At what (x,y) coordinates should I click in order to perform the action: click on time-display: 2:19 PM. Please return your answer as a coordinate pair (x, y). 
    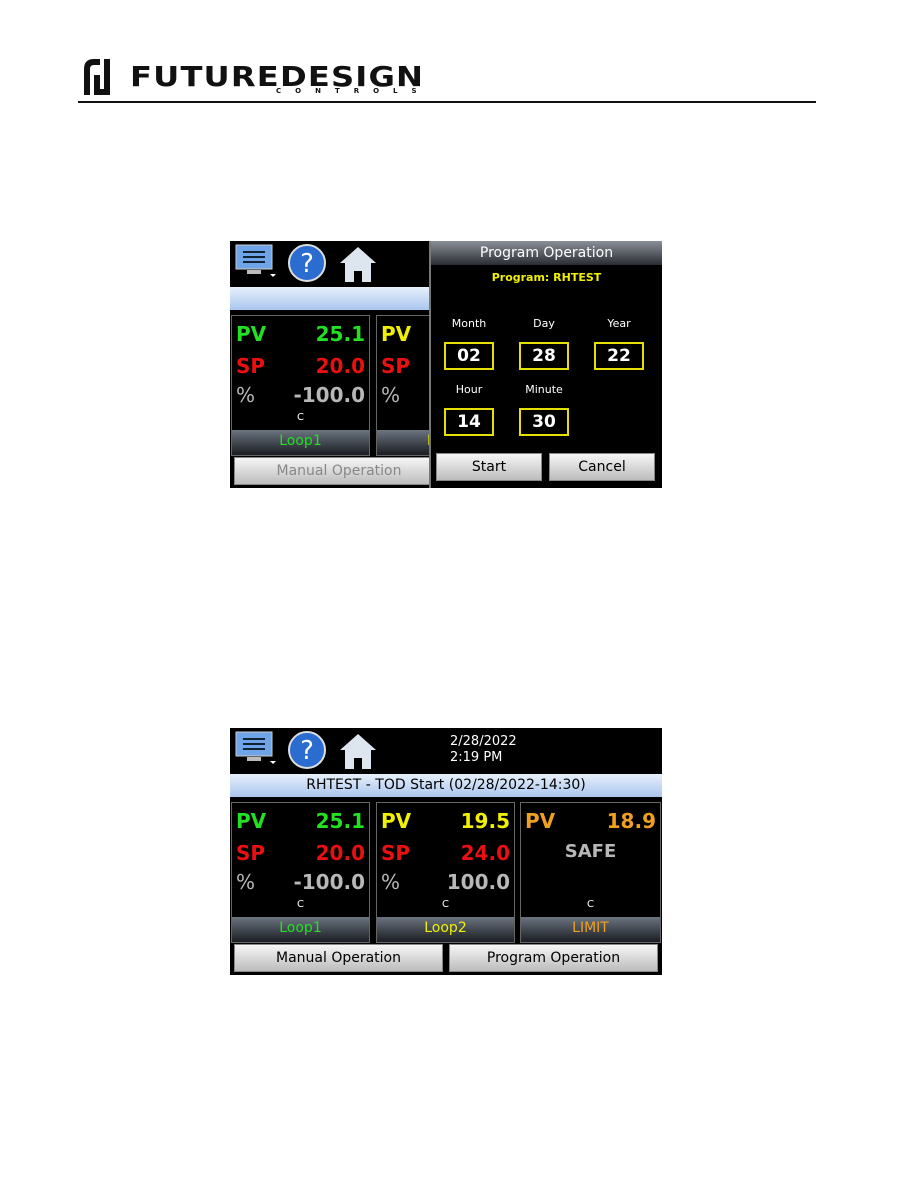
    Looking at the image, I should click on (476, 757).